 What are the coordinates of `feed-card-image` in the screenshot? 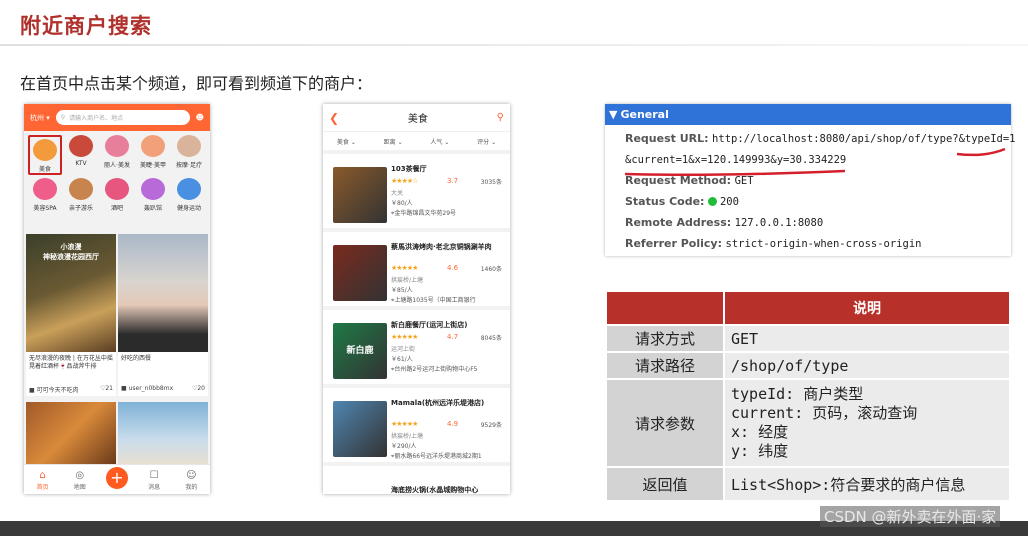 It's located at (71, 433).